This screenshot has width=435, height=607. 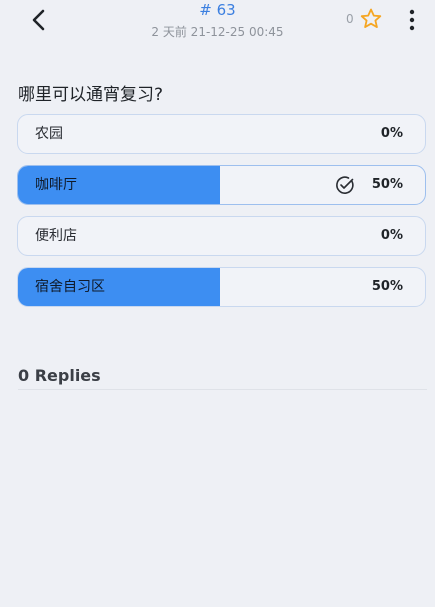 I want to click on check-circle-icon, so click(x=345, y=185).